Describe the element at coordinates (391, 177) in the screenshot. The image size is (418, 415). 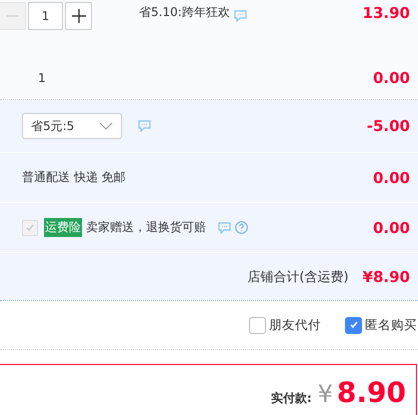
I see `shipping-price: 0.00` at that location.